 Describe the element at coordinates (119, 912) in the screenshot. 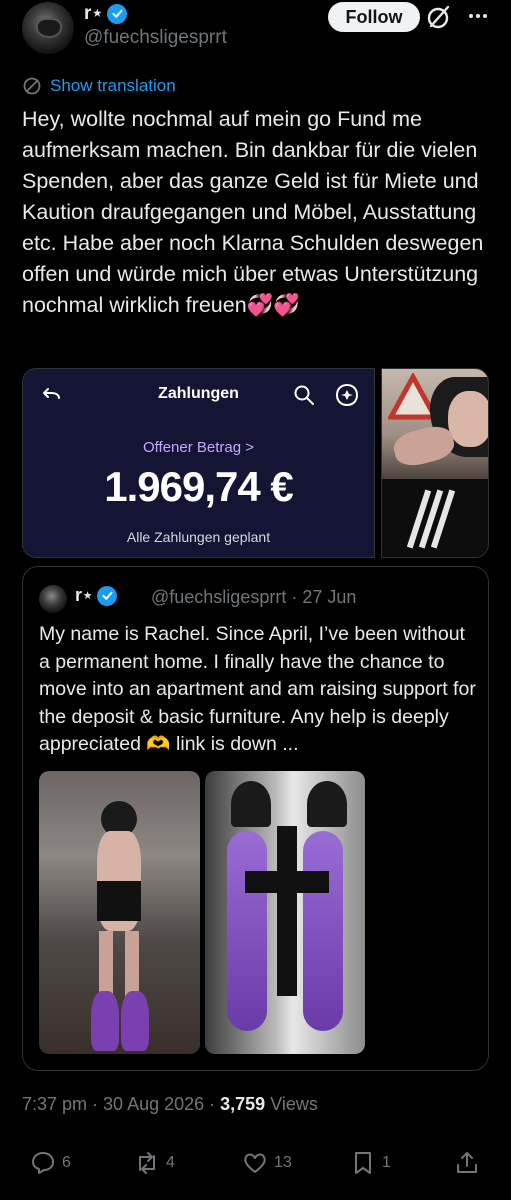

I see `quoted-photo-mirror-selfie` at that location.